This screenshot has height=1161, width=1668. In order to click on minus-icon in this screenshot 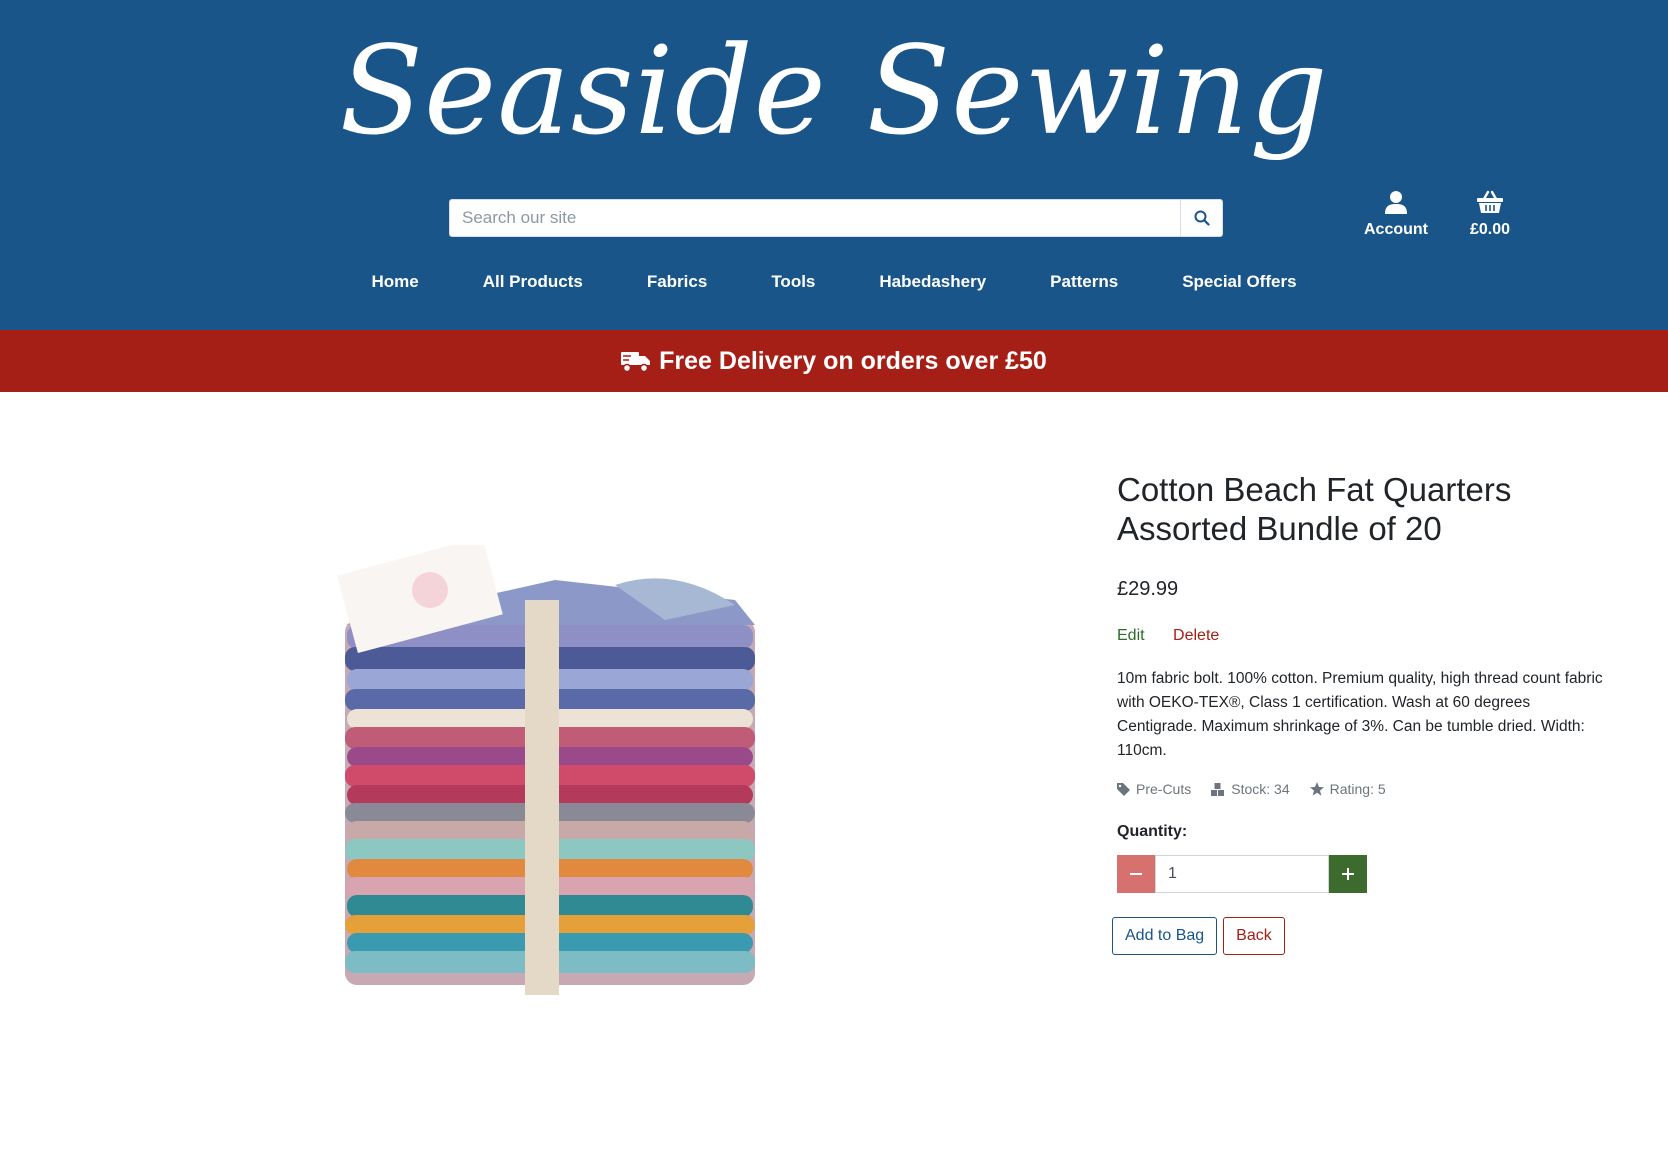, I will do `click(1136, 874)`.